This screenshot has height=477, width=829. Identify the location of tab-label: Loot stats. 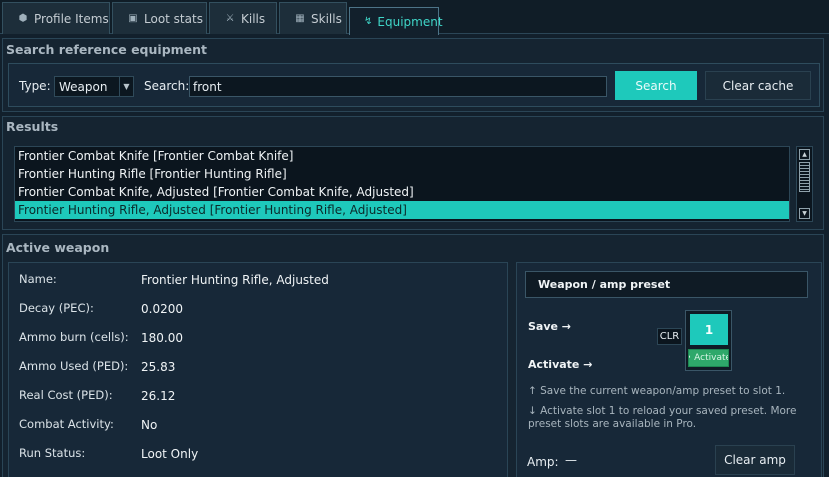
(173, 18).